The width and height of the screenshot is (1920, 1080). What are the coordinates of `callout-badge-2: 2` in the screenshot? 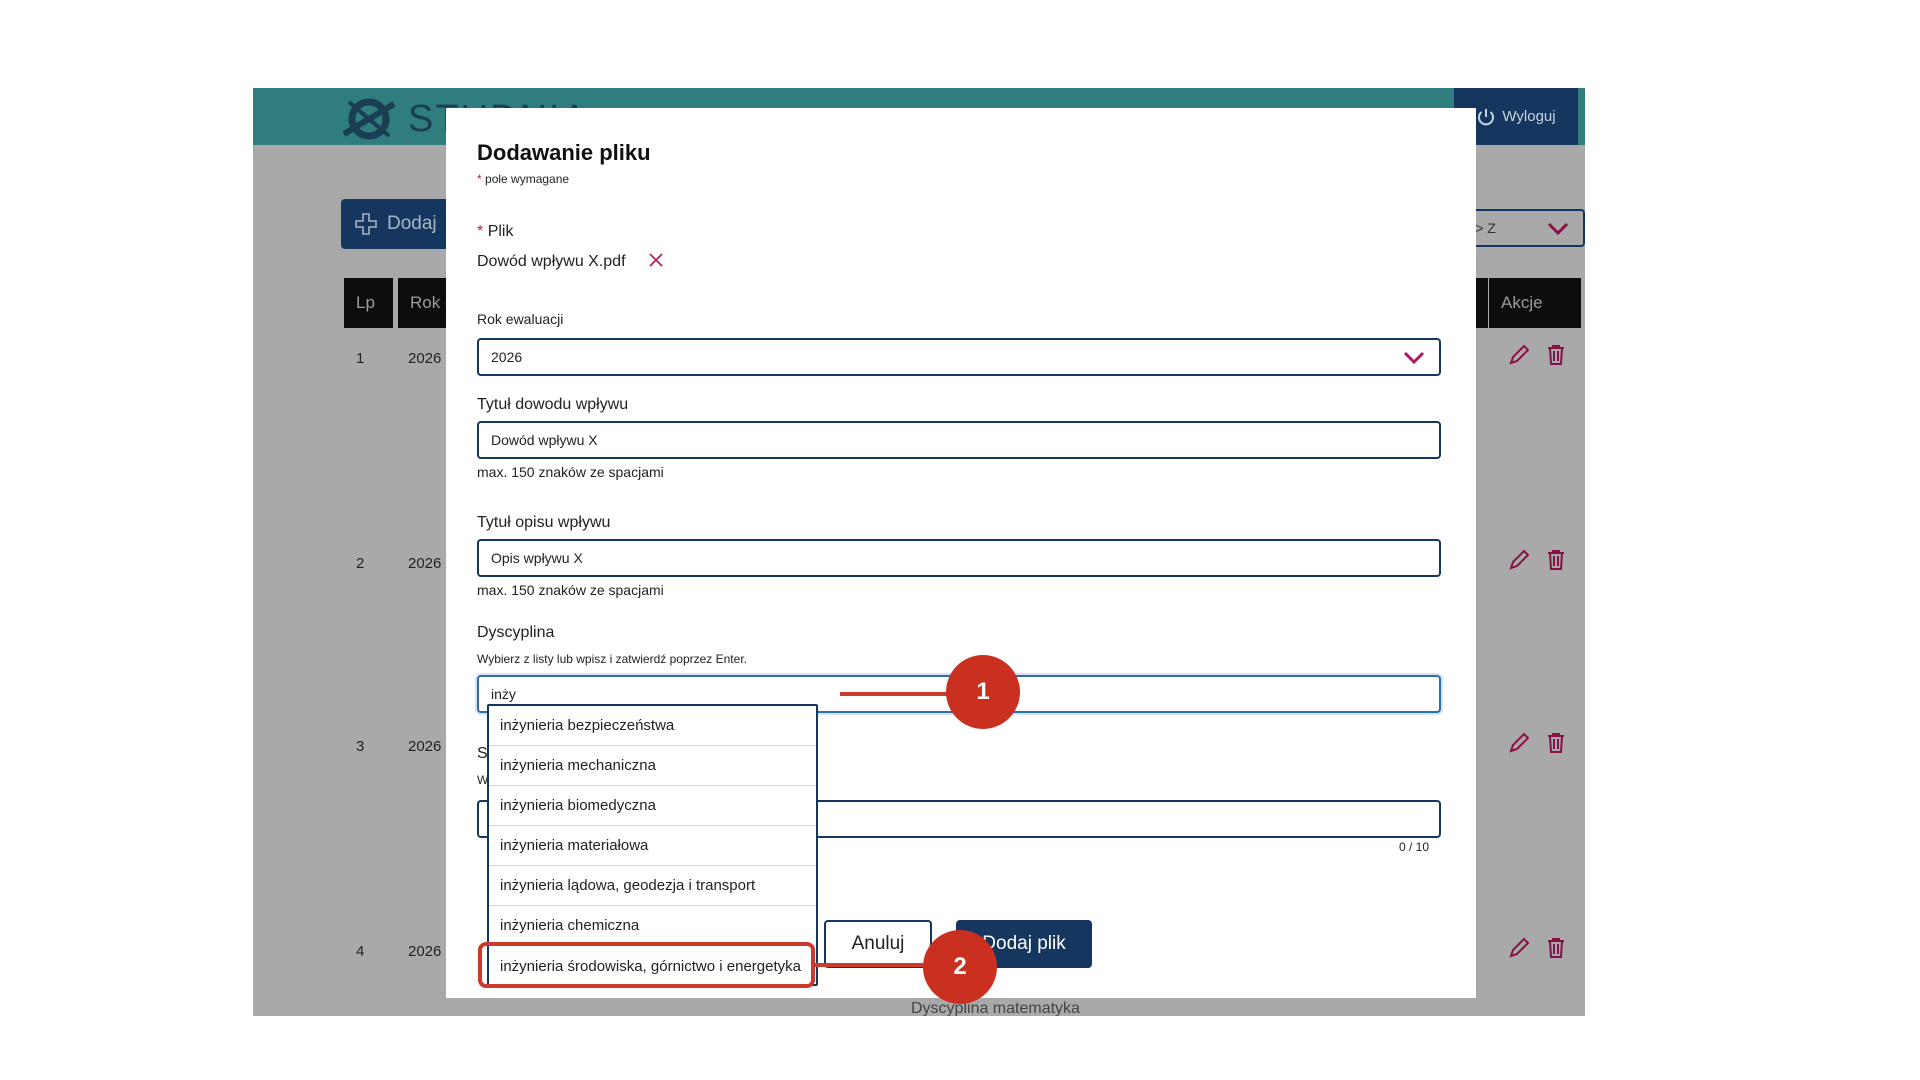 It's located at (960, 967).